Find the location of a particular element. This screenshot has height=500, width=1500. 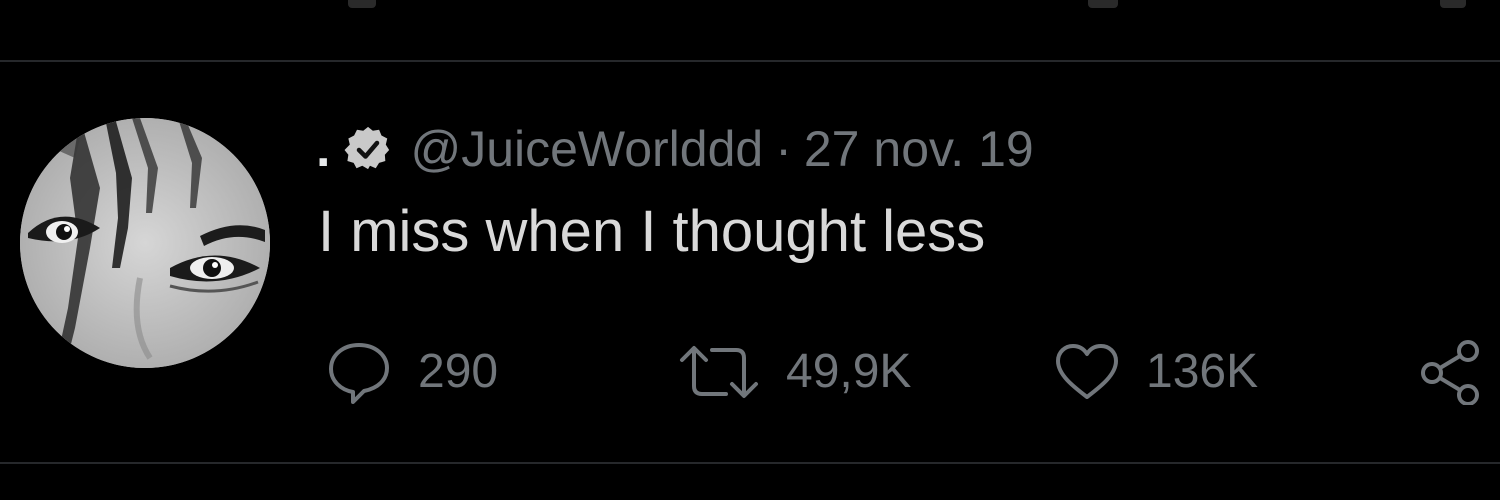

tweet-text: I miss when I thought less is located at coordinates (652, 231).